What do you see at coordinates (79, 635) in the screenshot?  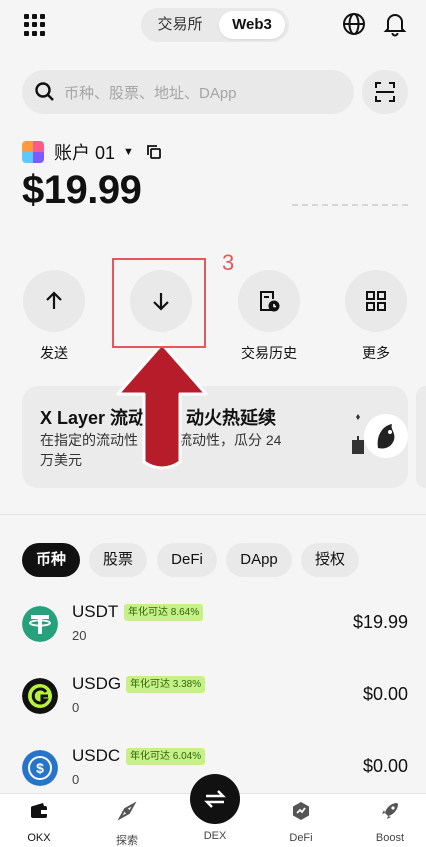 I see `token-amount: 20` at bounding box center [79, 635].